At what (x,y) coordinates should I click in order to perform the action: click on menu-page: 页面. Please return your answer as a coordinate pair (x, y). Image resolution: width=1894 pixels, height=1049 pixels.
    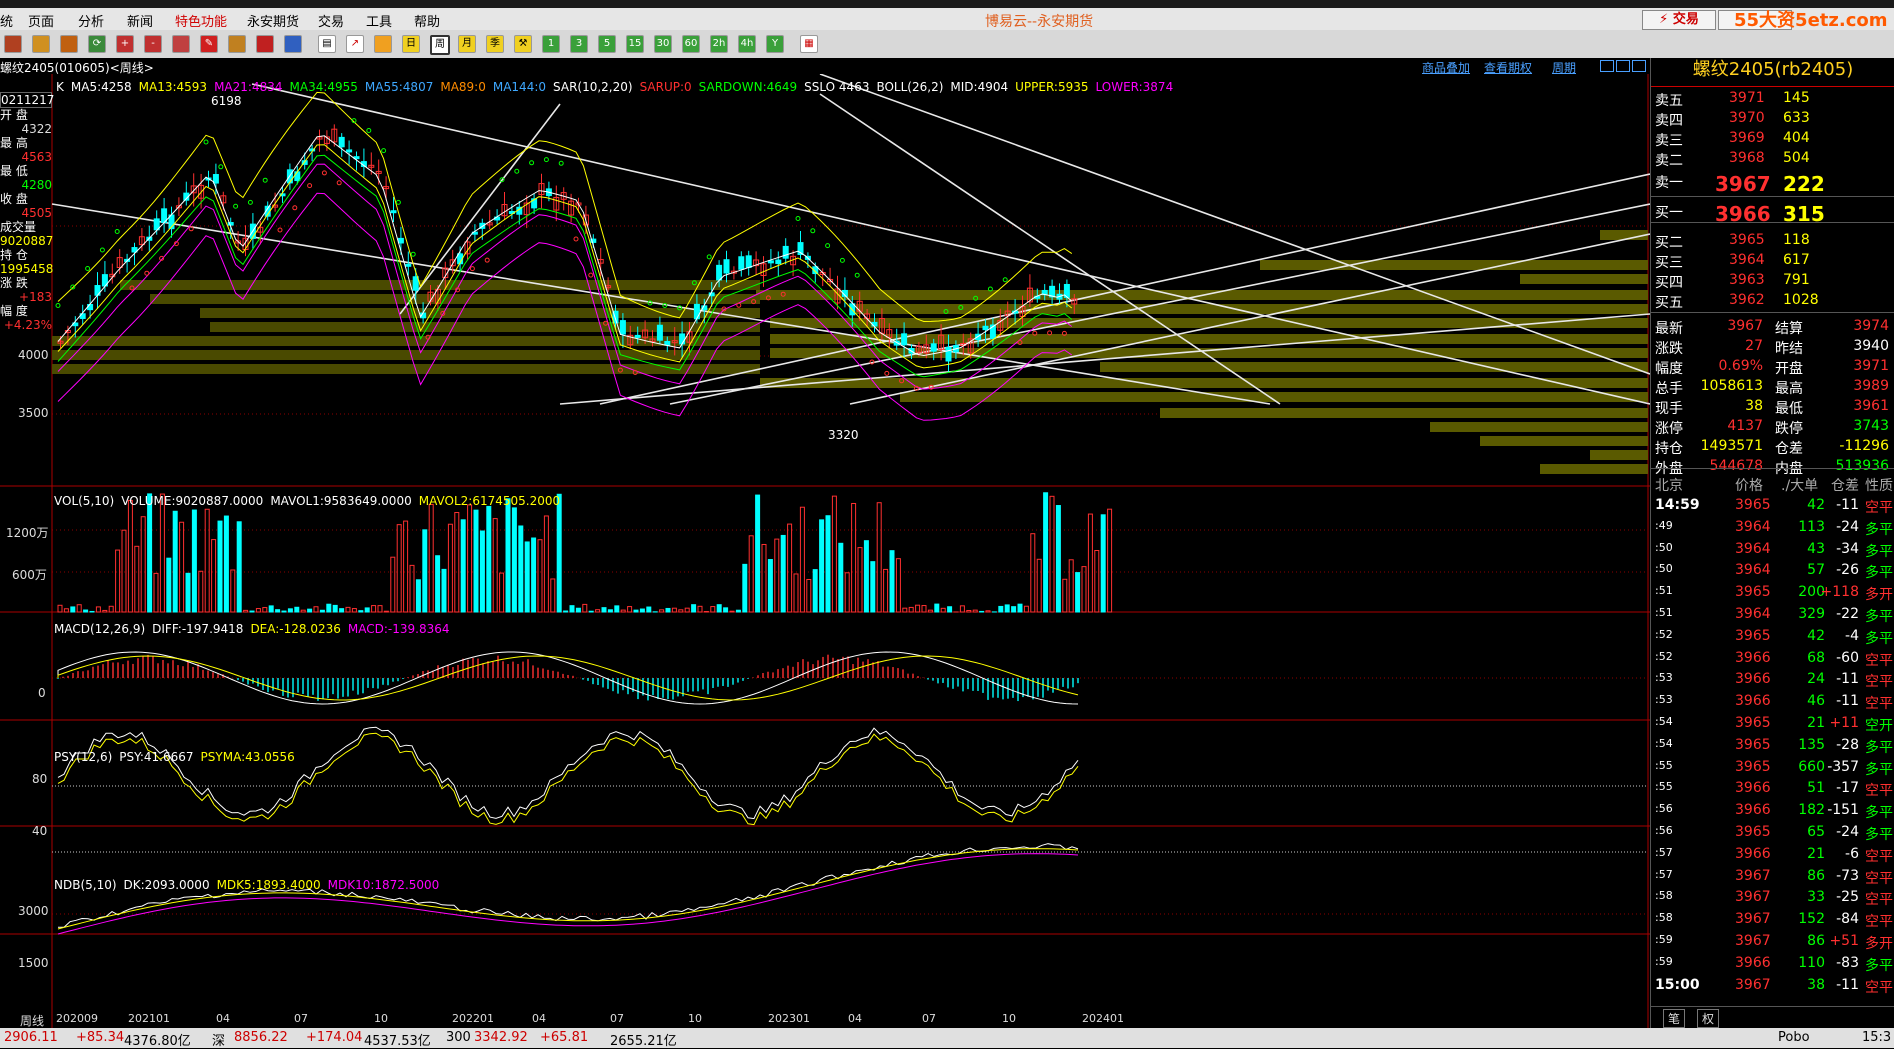
    Looking at the image, I should click on (41, 20).